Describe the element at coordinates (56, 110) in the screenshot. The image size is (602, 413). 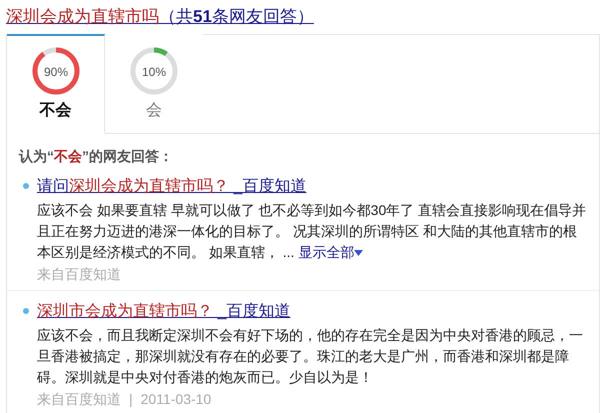
I see `tab-label: 不会` at that location.